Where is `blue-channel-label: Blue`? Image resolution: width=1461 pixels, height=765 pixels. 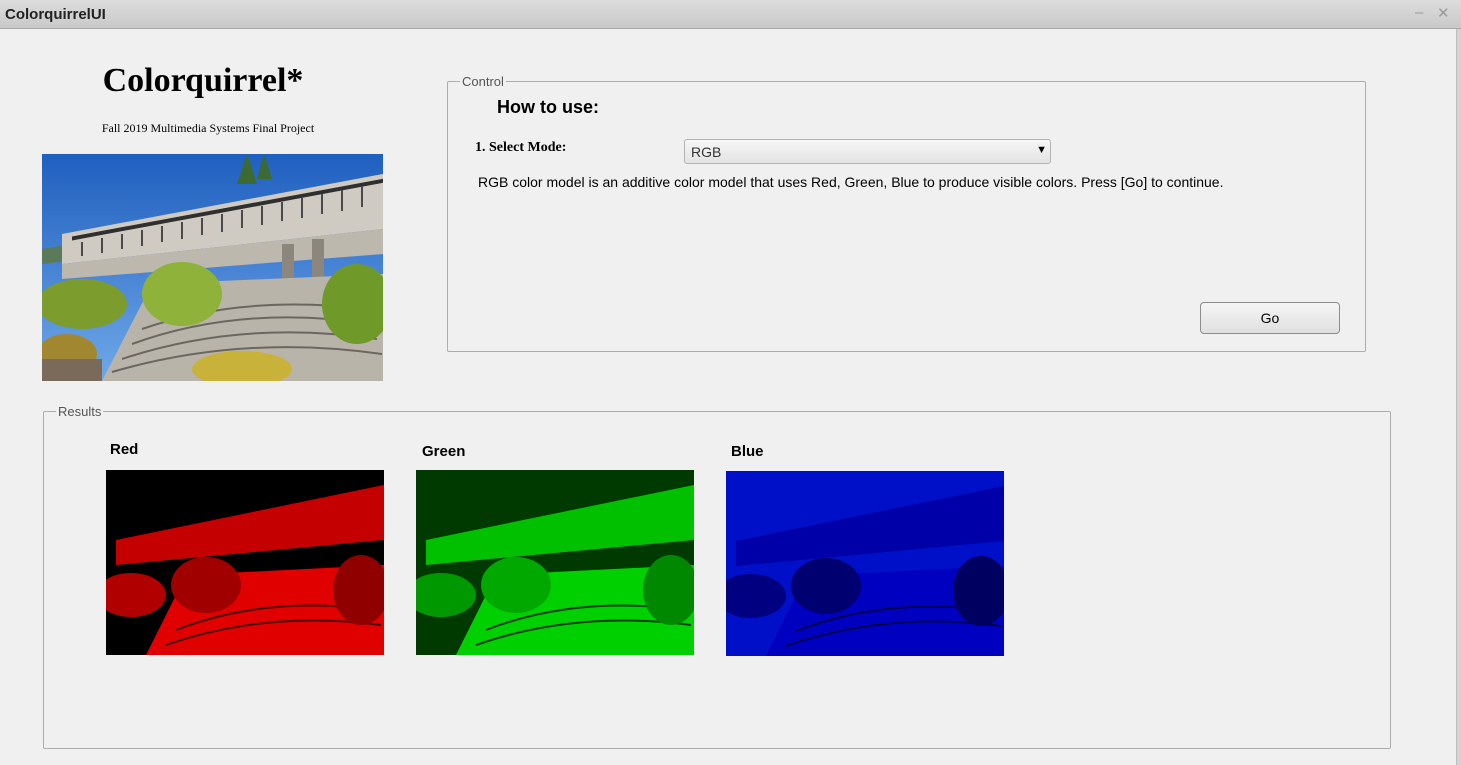
blue-channel-label: Blue is located at coordinates (747, 451).